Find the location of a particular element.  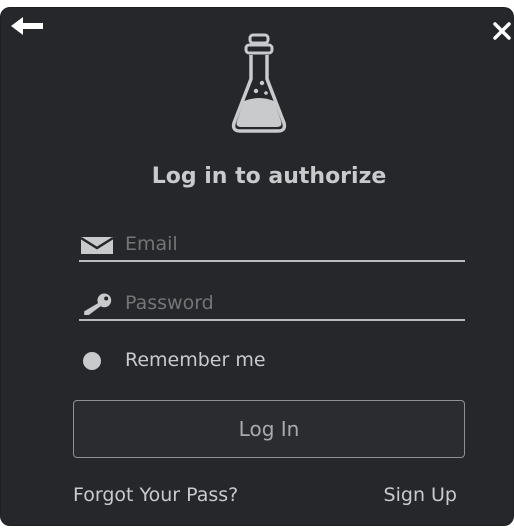

remember-me-toggle: Remember me is located at coordinates (194, 360).